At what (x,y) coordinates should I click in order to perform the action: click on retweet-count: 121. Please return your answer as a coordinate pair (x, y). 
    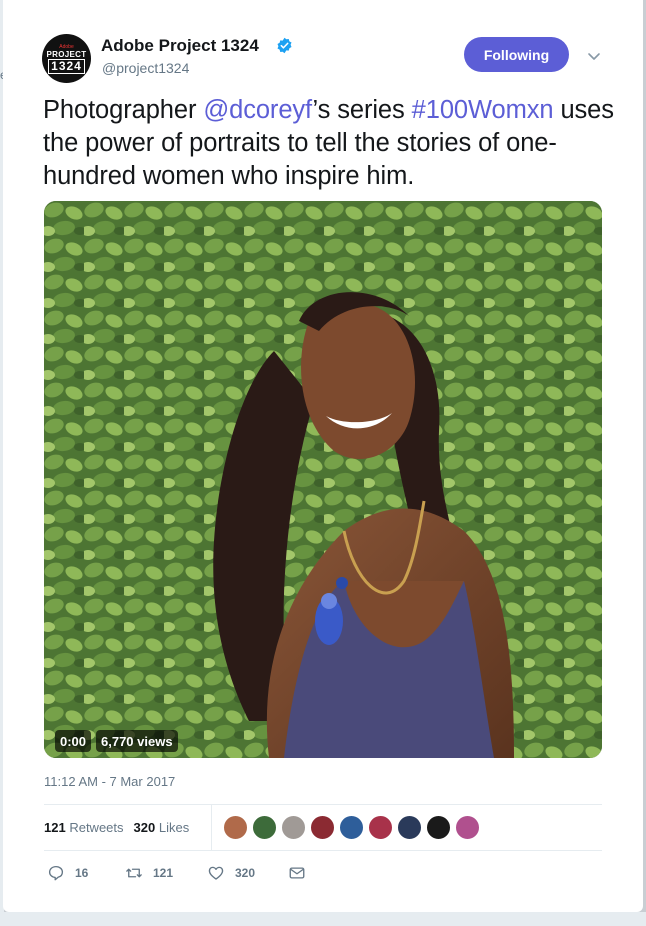
    Looking at the image, I should click on (163, 873).